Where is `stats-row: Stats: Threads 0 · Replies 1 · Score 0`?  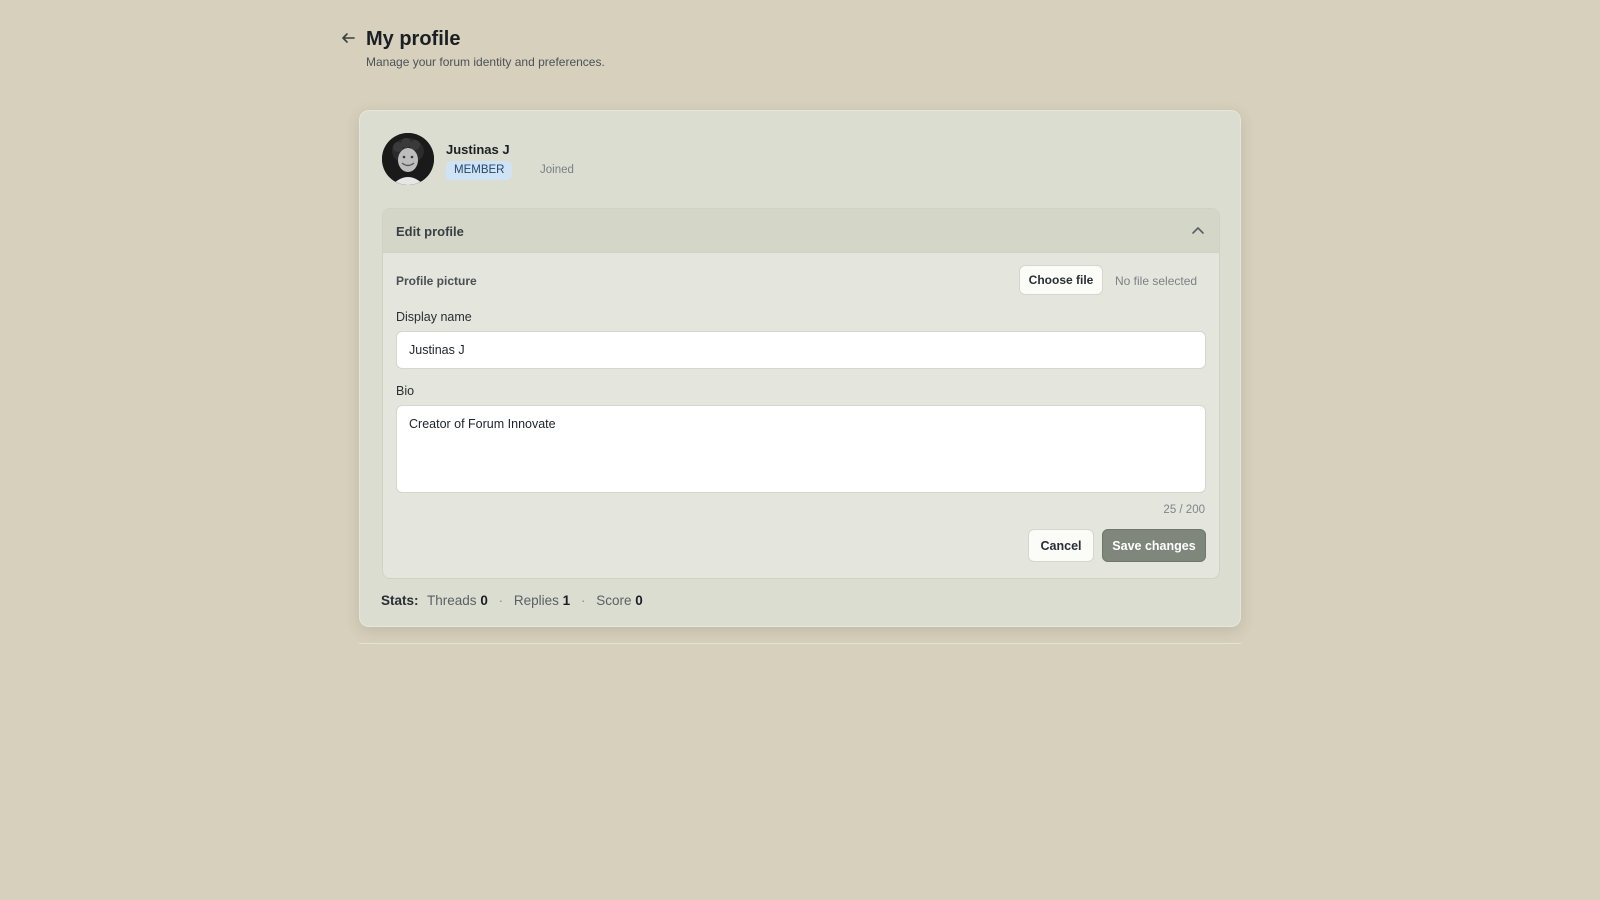
stats-row: Stats: Threads 0 · Replies 1 · Score 0 is located at coordinates (512, 600).